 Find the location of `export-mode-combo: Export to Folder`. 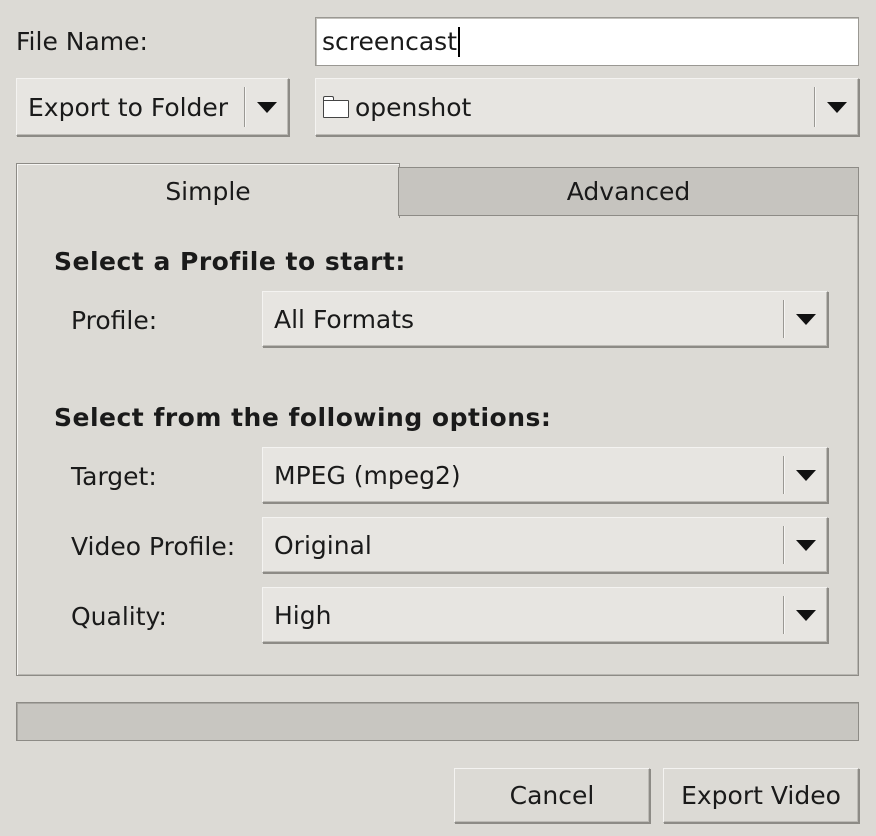

export-mode-combo: Export to Folder is located at coordinates (152, 107).